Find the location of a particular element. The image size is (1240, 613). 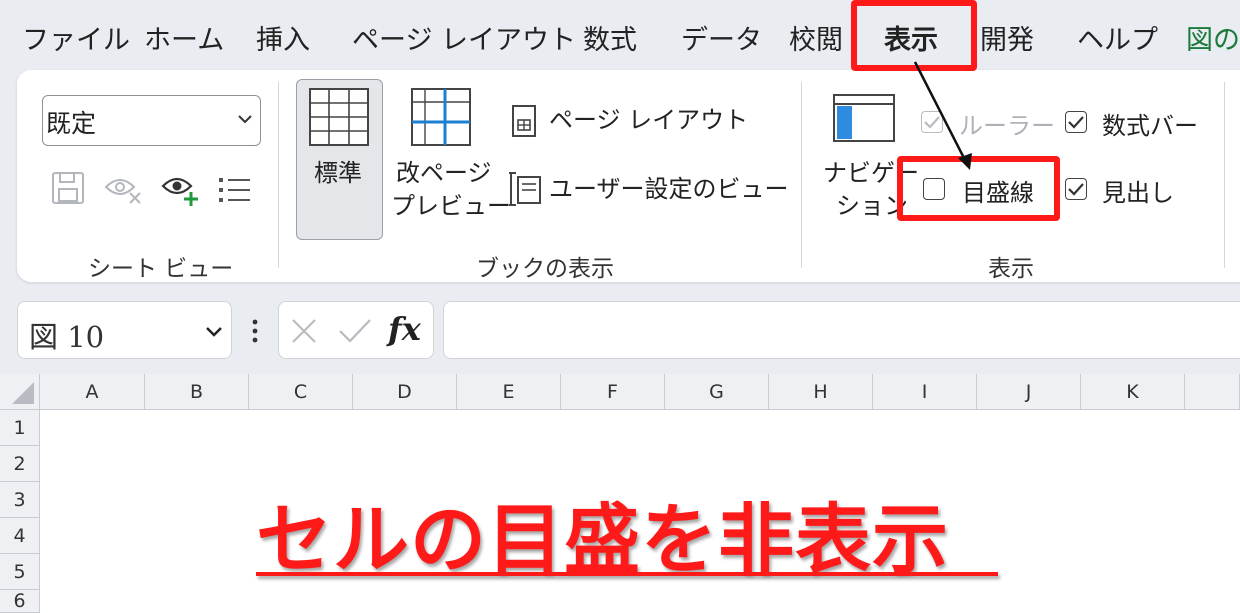

row-header: 6 is located at coordinates (20, 601).